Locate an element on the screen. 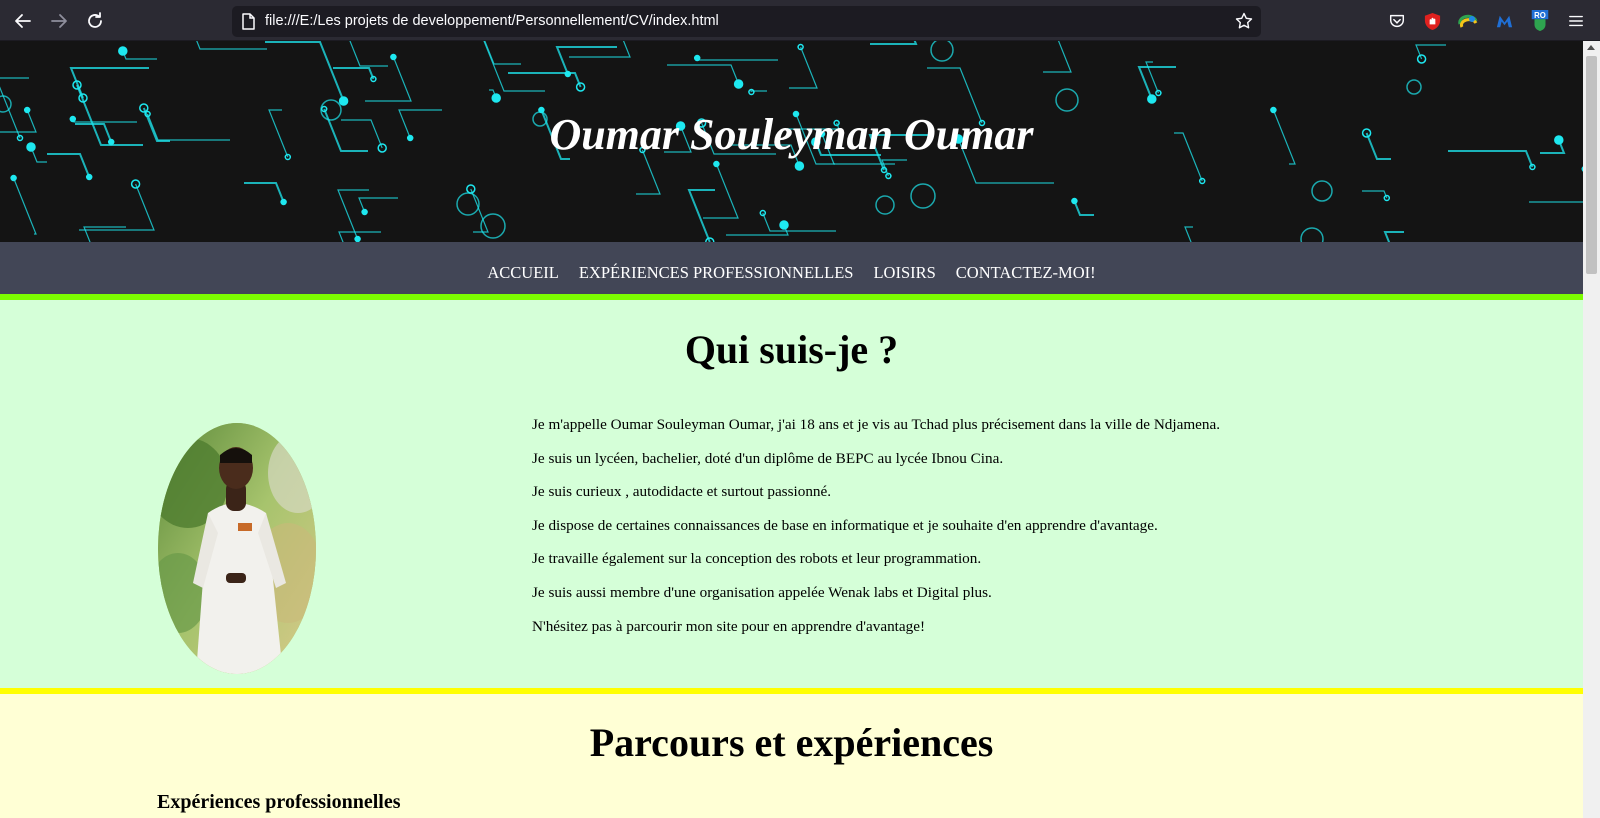 The image size is (1600, 818). nav-link-loisirs: LOISIRS is located at coordinates (904, 273).